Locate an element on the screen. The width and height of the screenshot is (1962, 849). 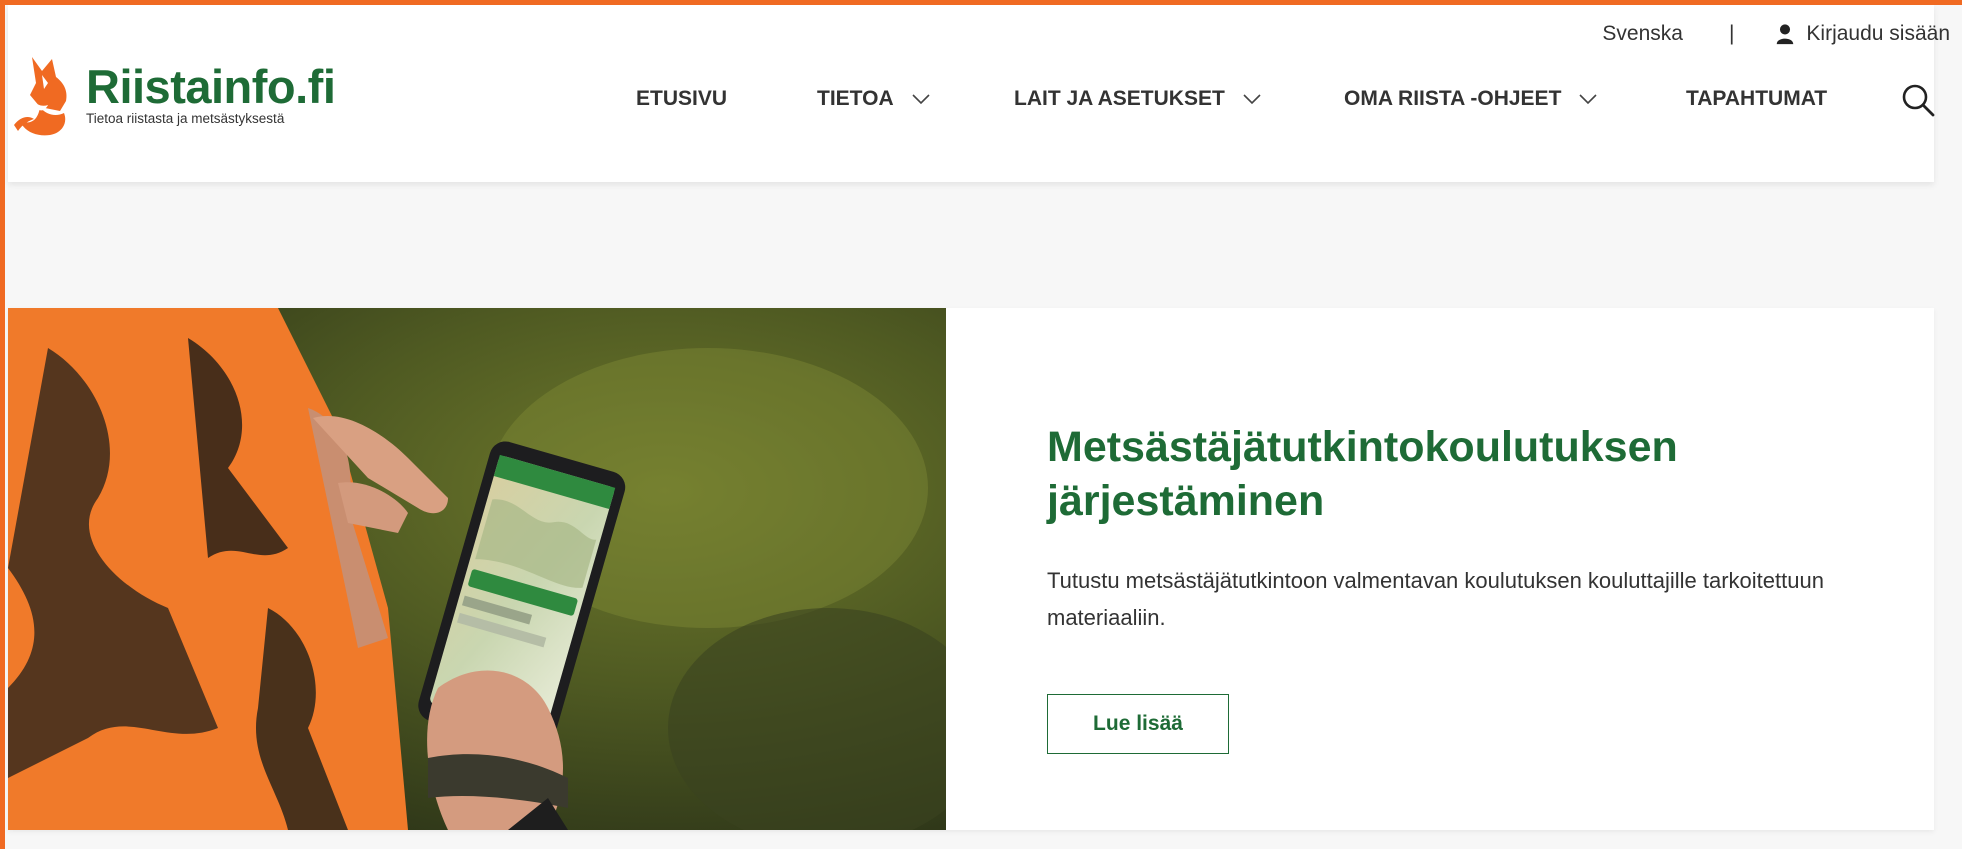
nav-label: ETUSIVU is located at coordinates (682, 98).